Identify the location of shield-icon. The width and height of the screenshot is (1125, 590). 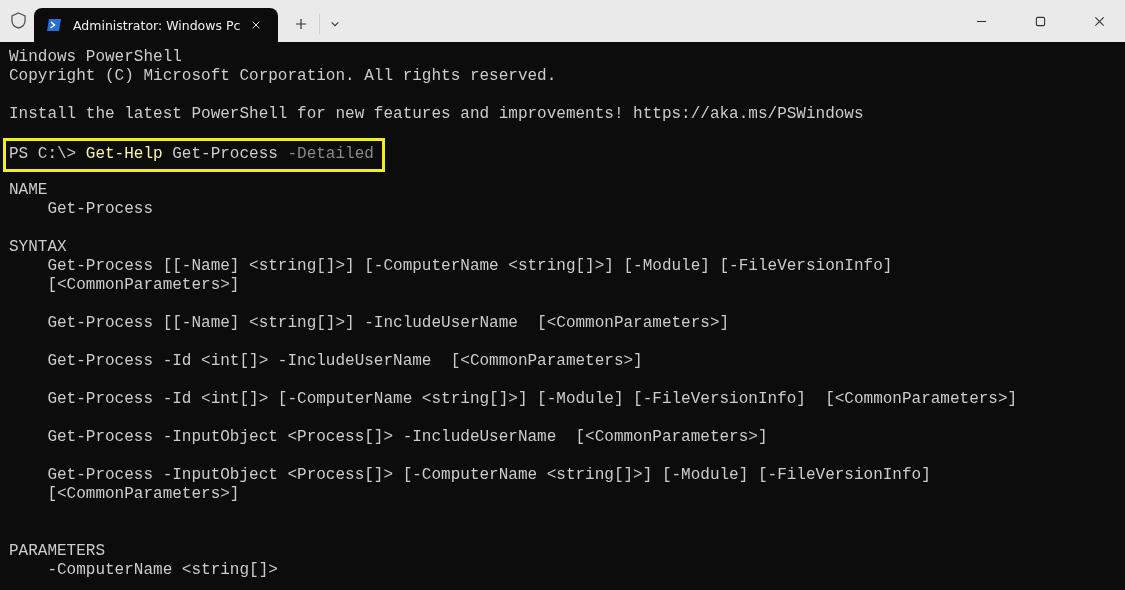
(18, 20).